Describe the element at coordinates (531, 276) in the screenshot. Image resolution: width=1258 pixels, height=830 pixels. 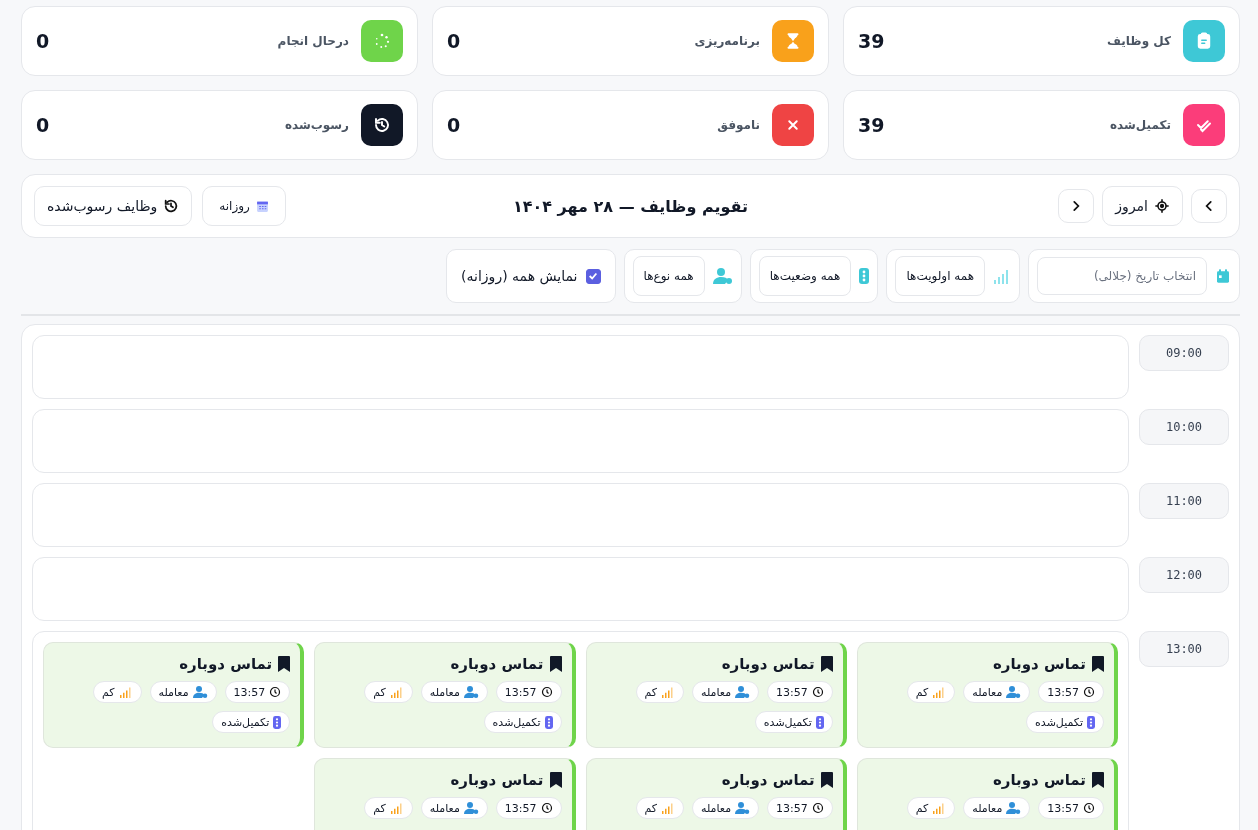
I see `show-all-checkbox: نمایش همه (روزانه)` at that location.